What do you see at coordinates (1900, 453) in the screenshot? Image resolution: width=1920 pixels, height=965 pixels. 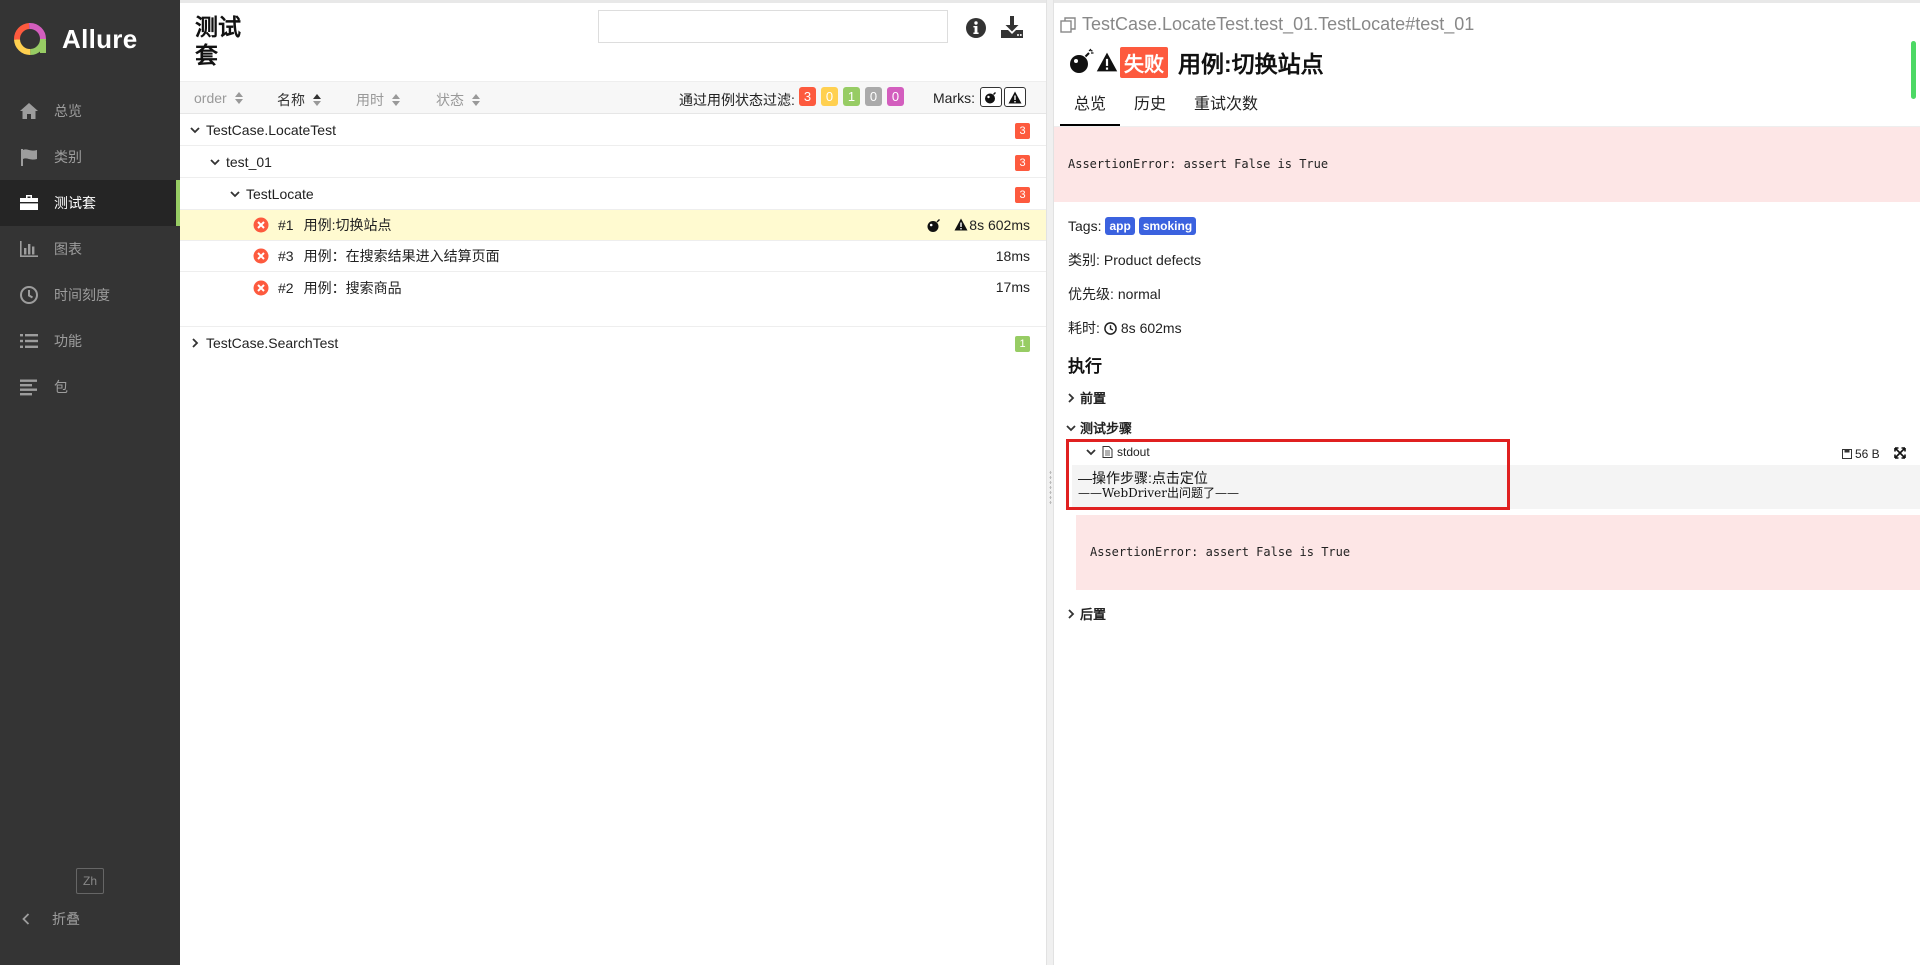 I see `expand-icon` at bounding box center [1900, 453].